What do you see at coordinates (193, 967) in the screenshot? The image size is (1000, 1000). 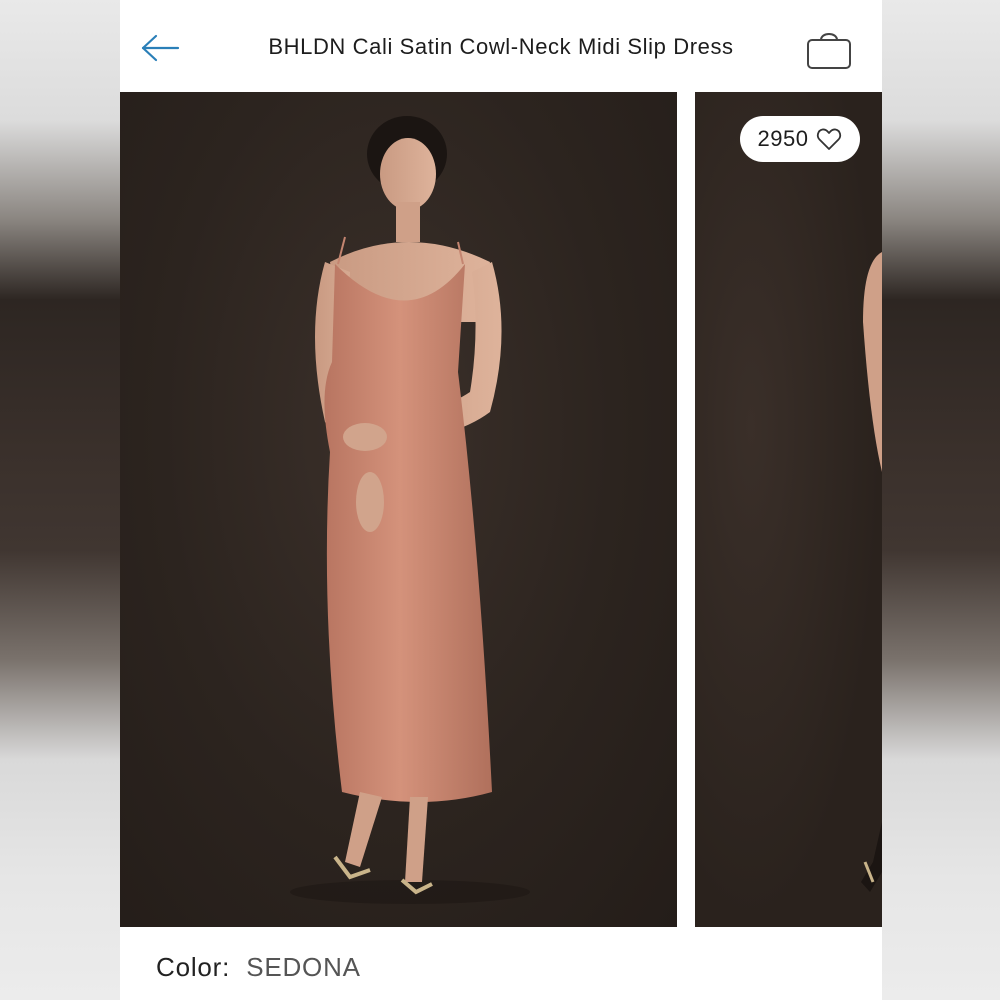 I see `color-label: Color:` at bounding box center [193, 967].